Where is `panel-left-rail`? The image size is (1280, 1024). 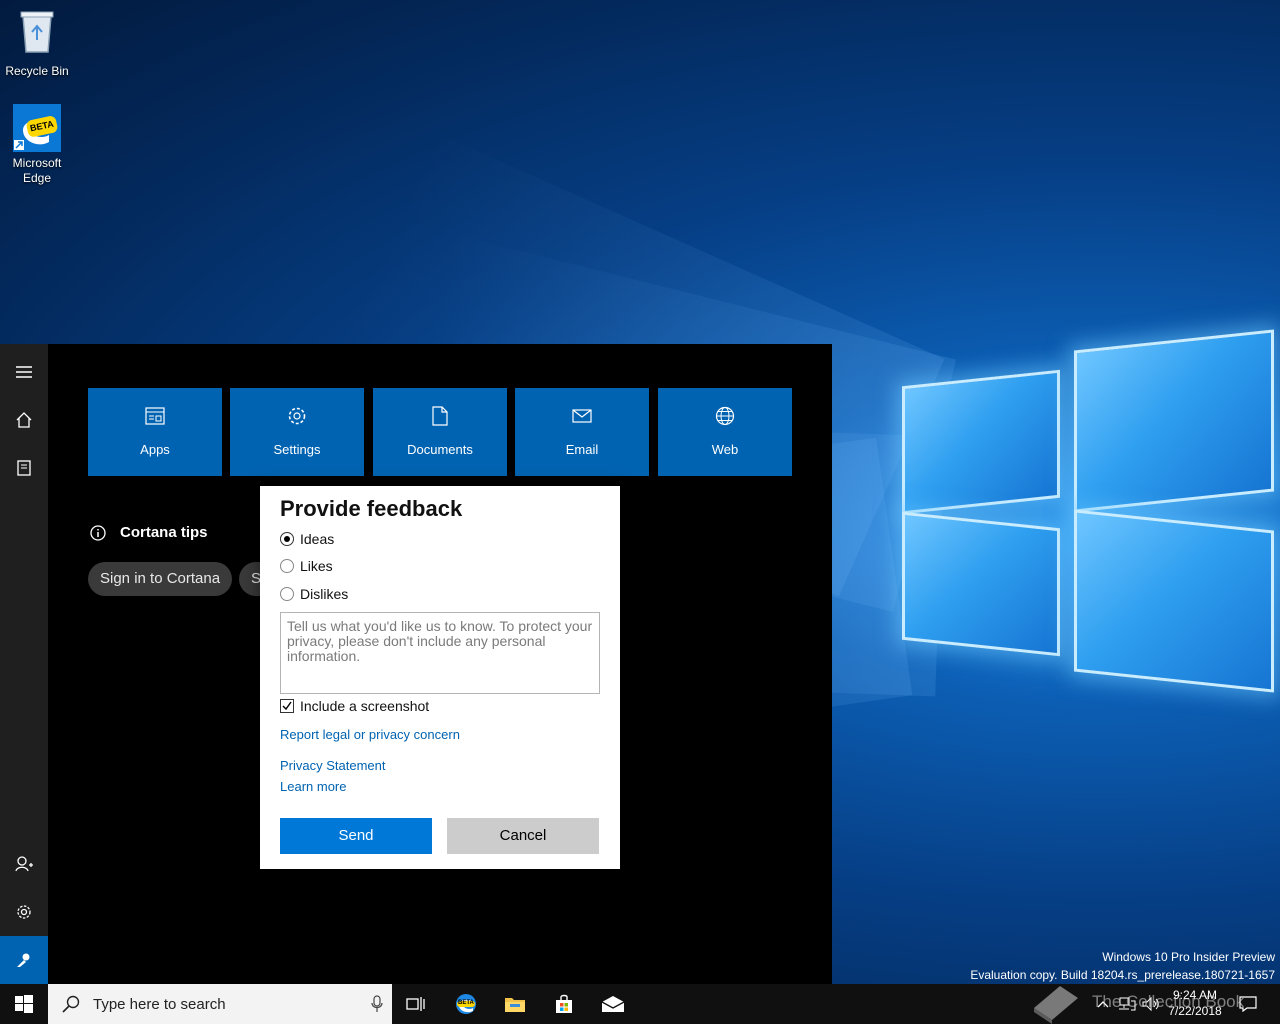
panel-left-rail is located at coordinates (24, 664).